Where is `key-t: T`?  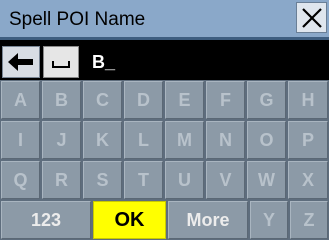 key-t: T is located at coordinates (143, 180).